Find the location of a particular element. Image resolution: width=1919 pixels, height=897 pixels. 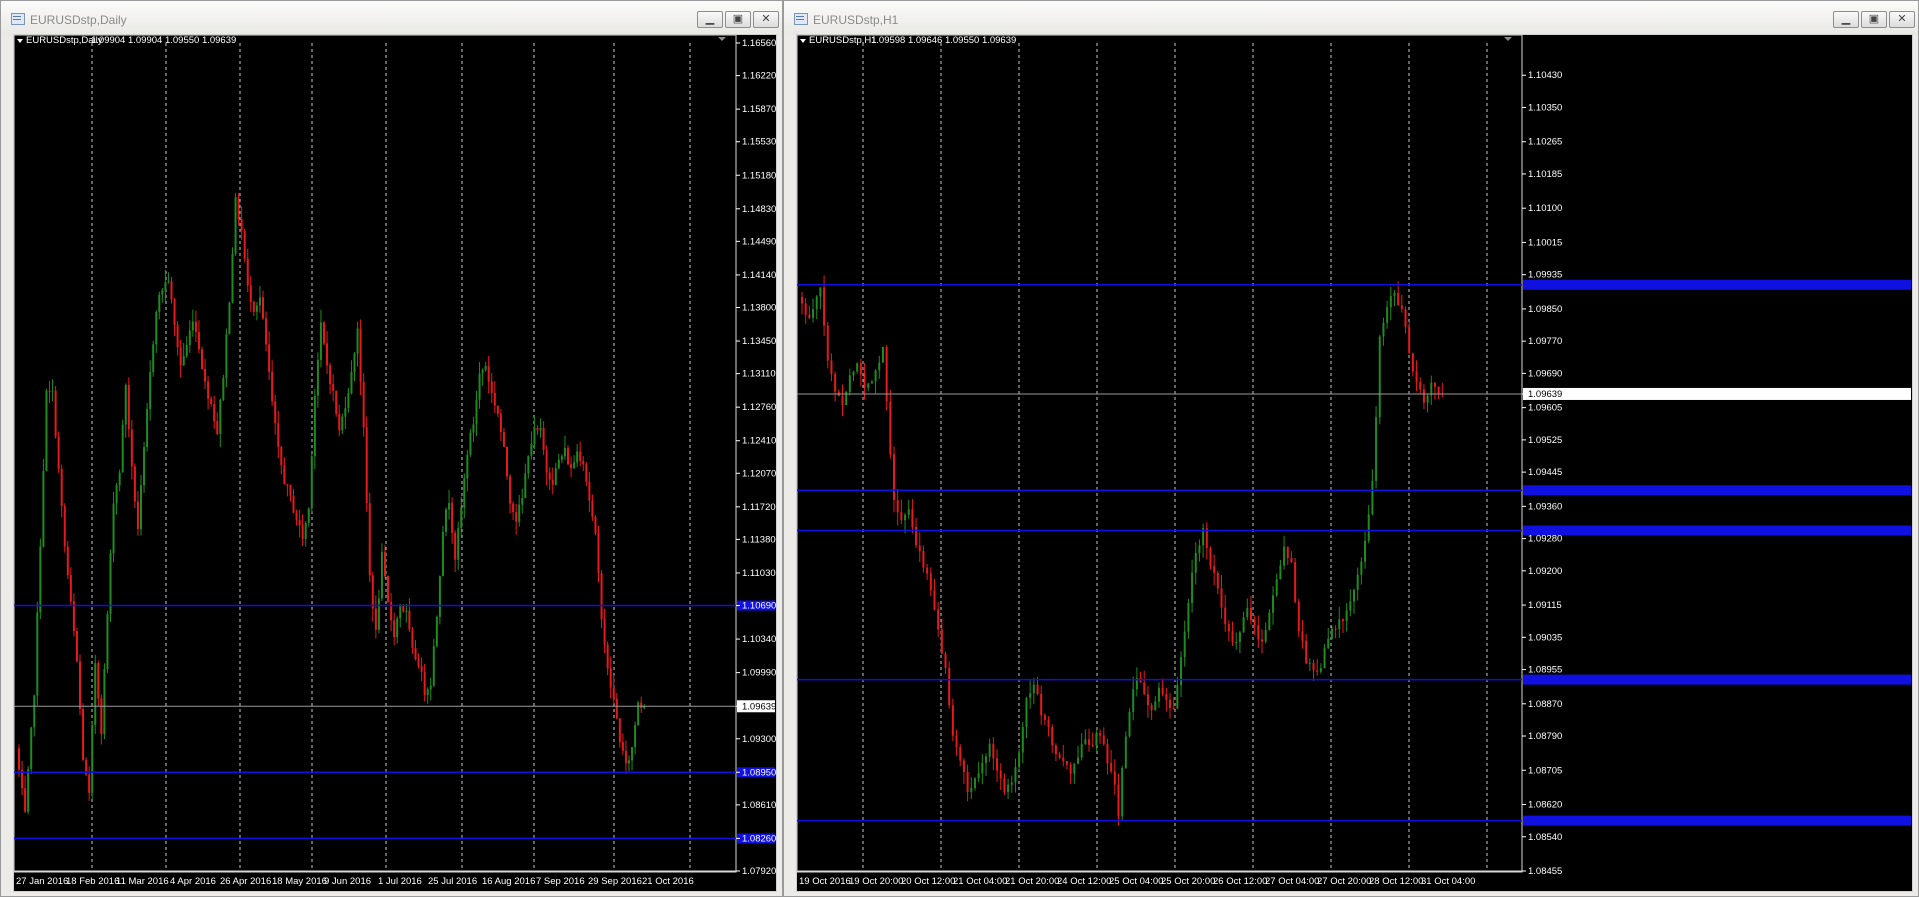

y-tick-label: 1.10690 is located at coordinates (759, 606).